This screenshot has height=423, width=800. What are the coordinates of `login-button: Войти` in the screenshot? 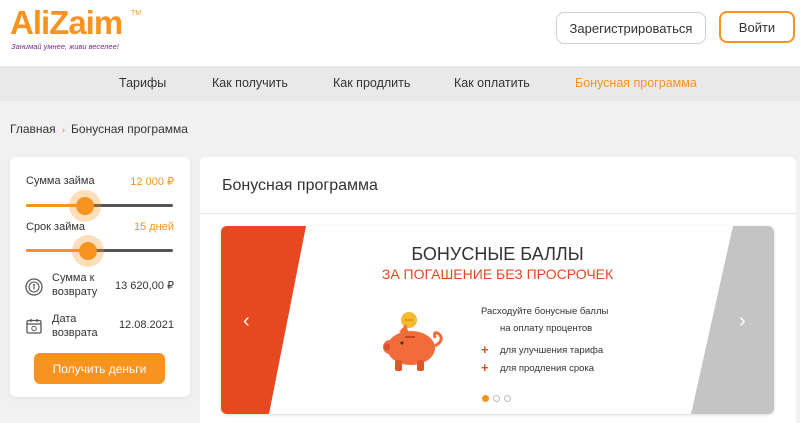 It's located at (757, 27).